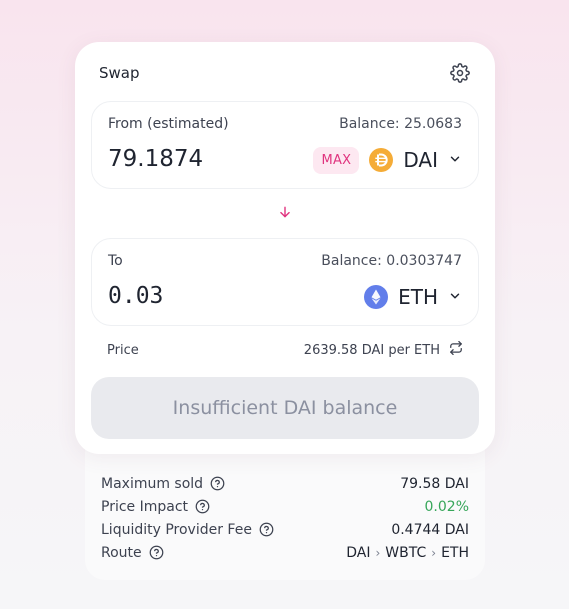 This screenshot has height=609, width=569. I want to click on to-token-panel: To Balance: 0.0303747 ETH, so click(285, 282).